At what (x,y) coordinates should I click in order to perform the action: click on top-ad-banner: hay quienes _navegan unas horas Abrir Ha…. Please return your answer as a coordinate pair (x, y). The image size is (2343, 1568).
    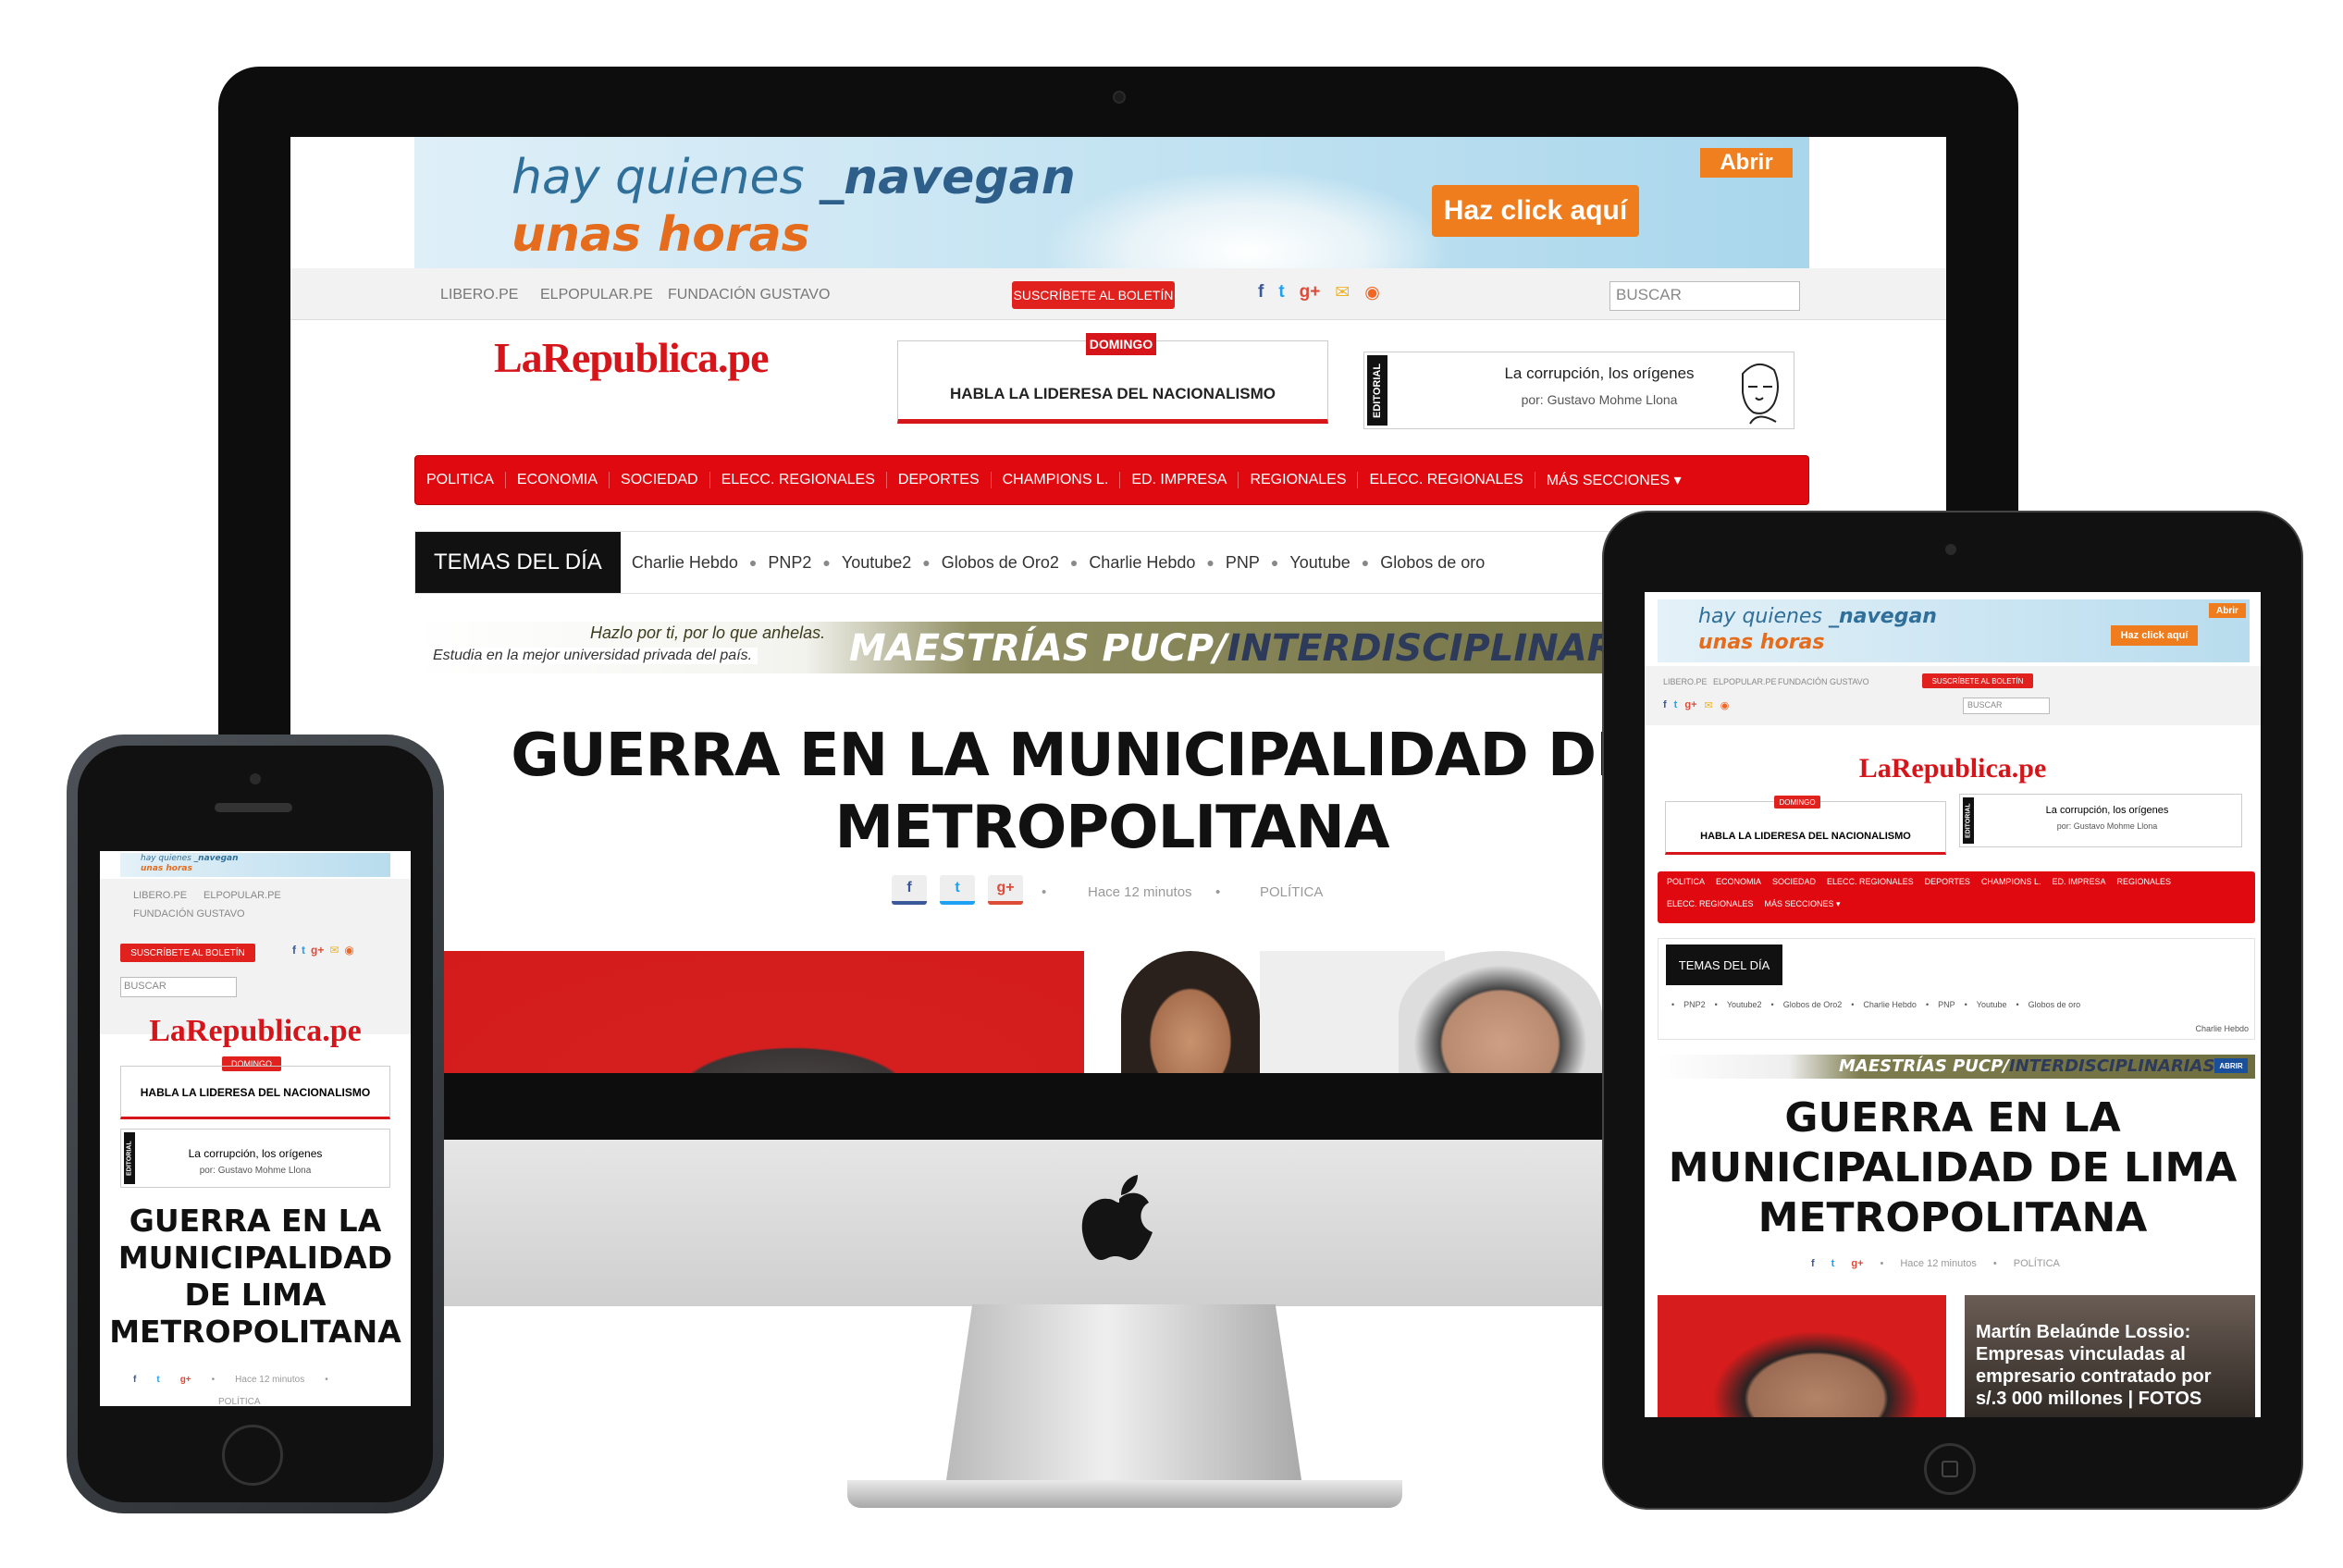
    Looking at the image, I should click on (1111, 202).